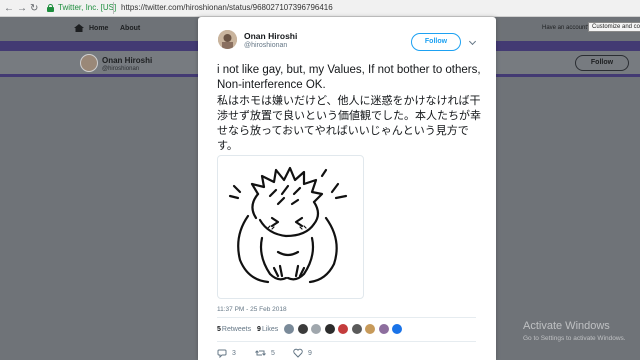  I want to click on tweet-stats: 5Retweets 9Likes, so click(249, 329).